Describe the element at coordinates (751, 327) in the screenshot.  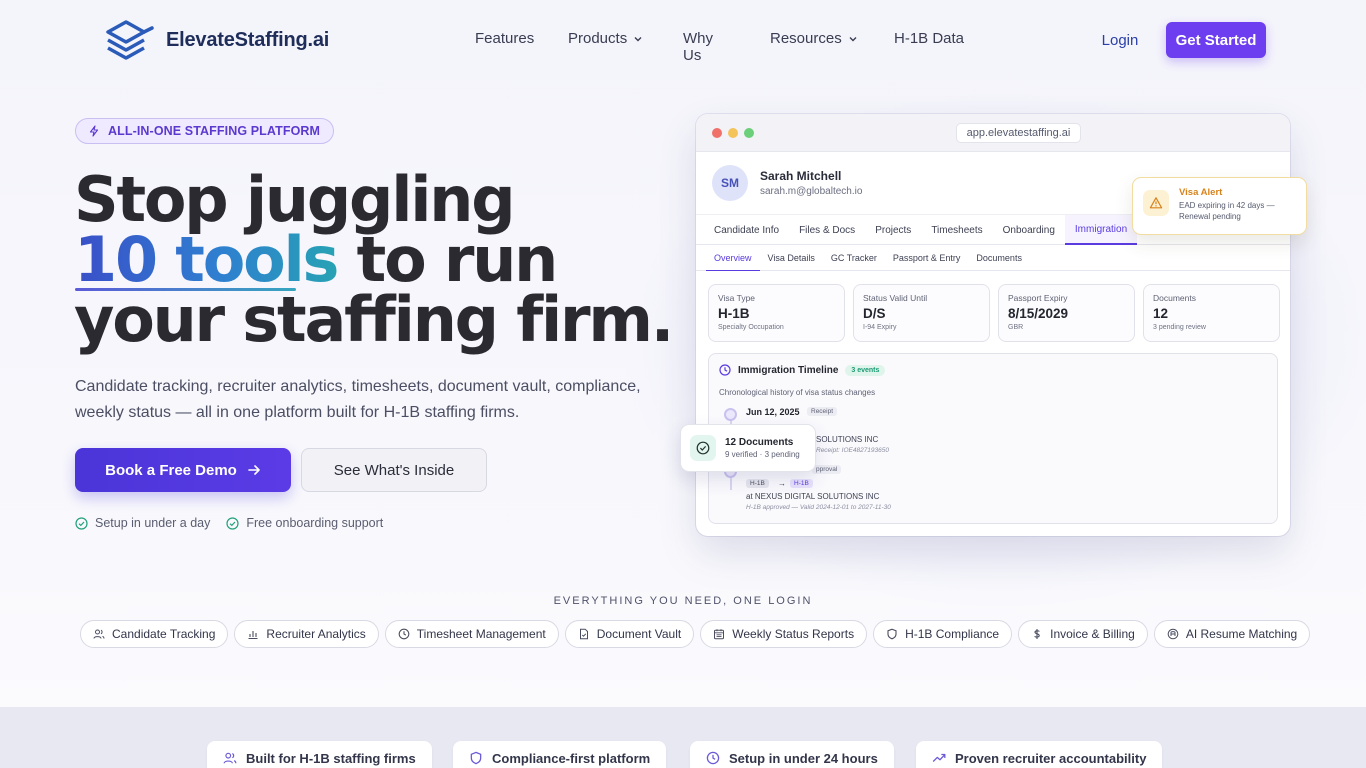
I see `stat-note: Specialty Occupation` at that location.